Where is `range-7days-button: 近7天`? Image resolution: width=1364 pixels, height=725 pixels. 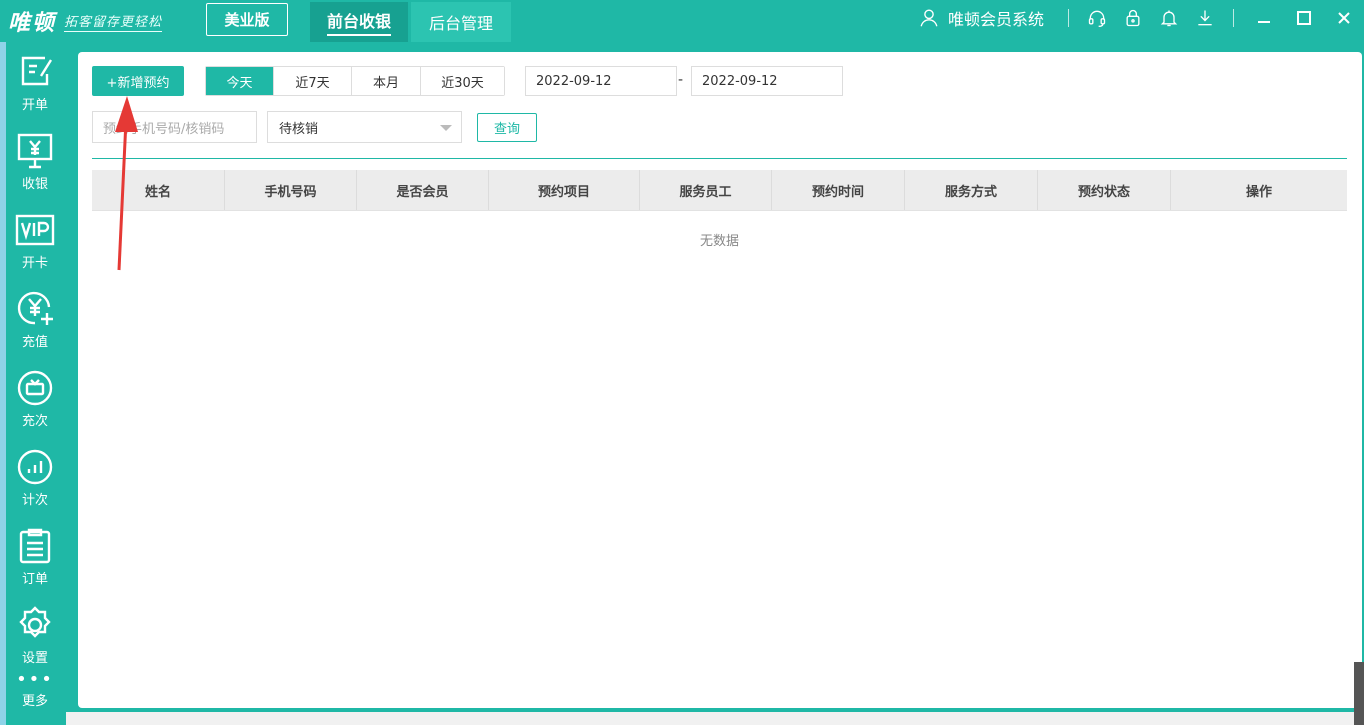 range-7days-button: 近7天 is located at coordinates (312, 81).